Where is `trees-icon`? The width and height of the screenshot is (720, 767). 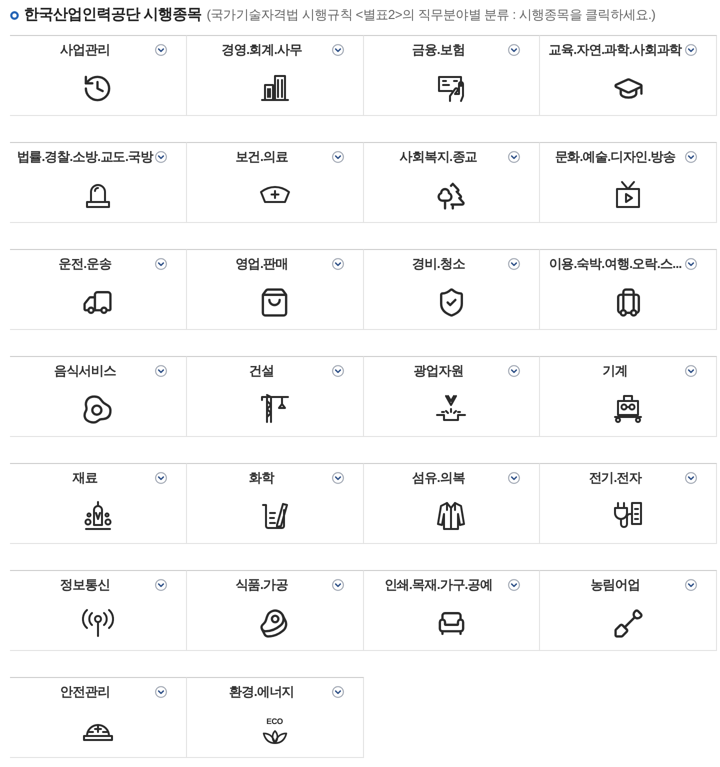 trees-icon is located at coordinates (451, 195).